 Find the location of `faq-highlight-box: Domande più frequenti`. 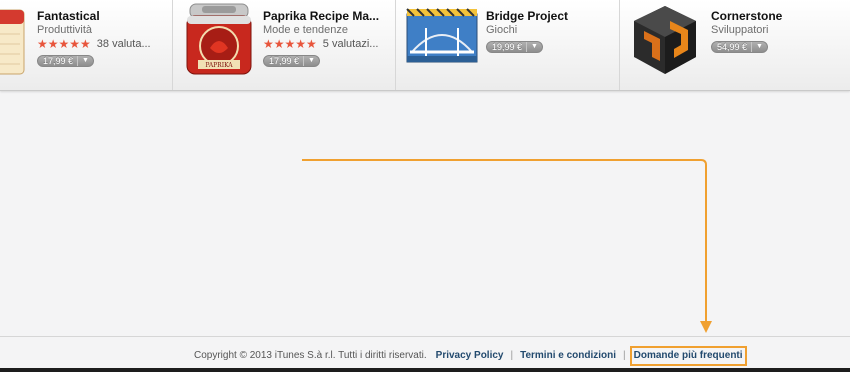

faq-highlight-box: Domande più frequenti is located at coordinates (688, 356).